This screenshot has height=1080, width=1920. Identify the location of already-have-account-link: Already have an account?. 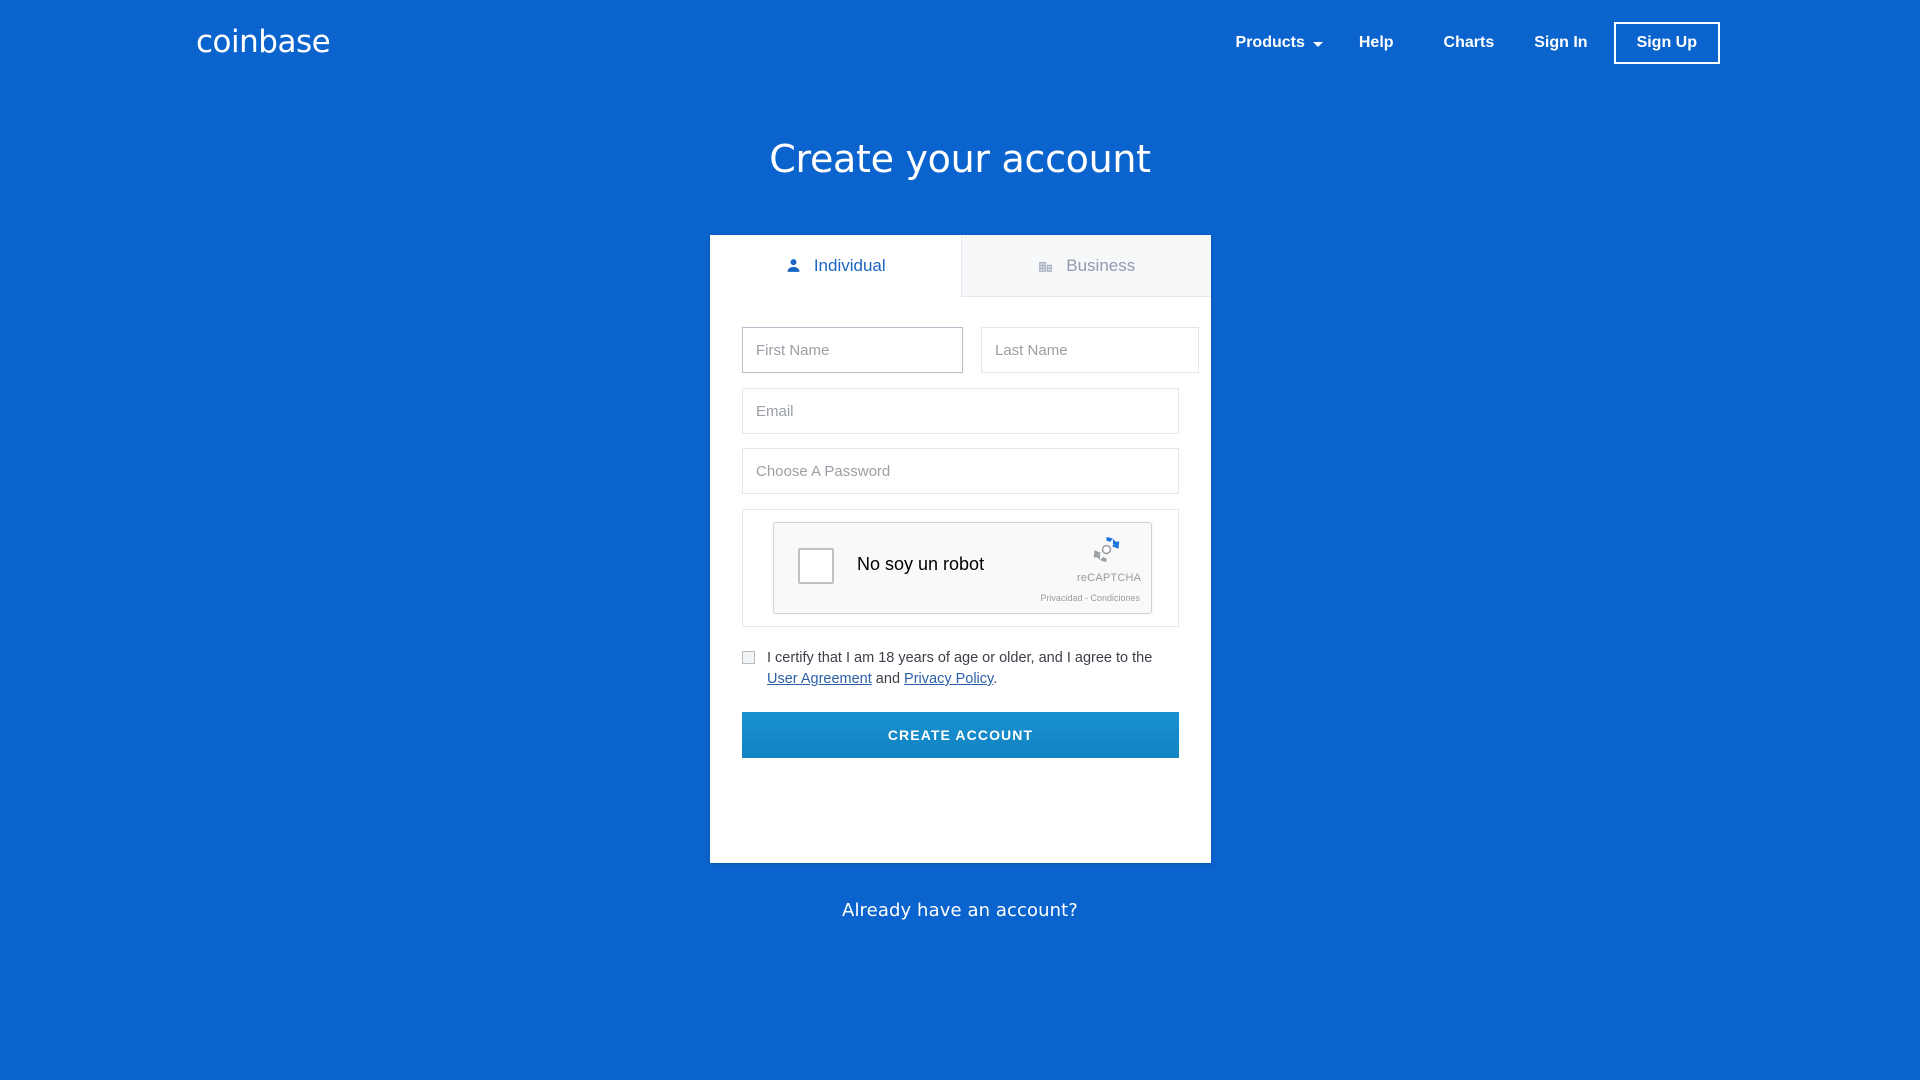
(960, 910).